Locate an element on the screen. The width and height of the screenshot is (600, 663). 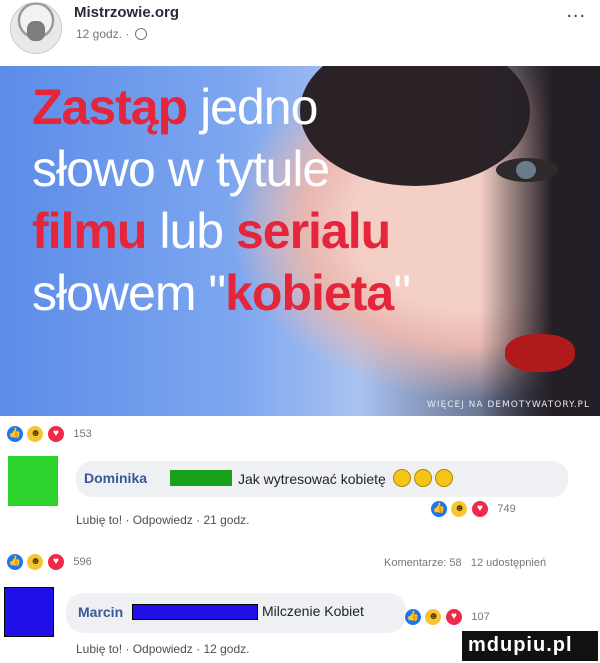
post-counters: Komentarze: 58 12 udostępnień is located at coordinates (465, 563).